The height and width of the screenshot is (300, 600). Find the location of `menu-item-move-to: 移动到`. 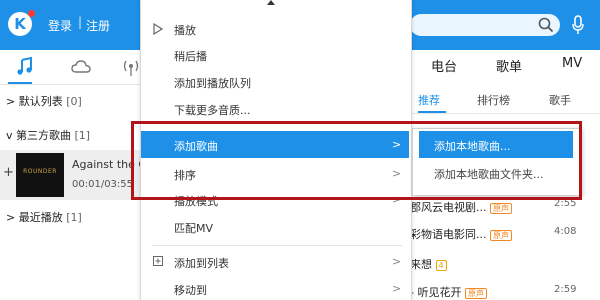

menu-item-move-to: 移动到 is located at coordinates (190, 290).